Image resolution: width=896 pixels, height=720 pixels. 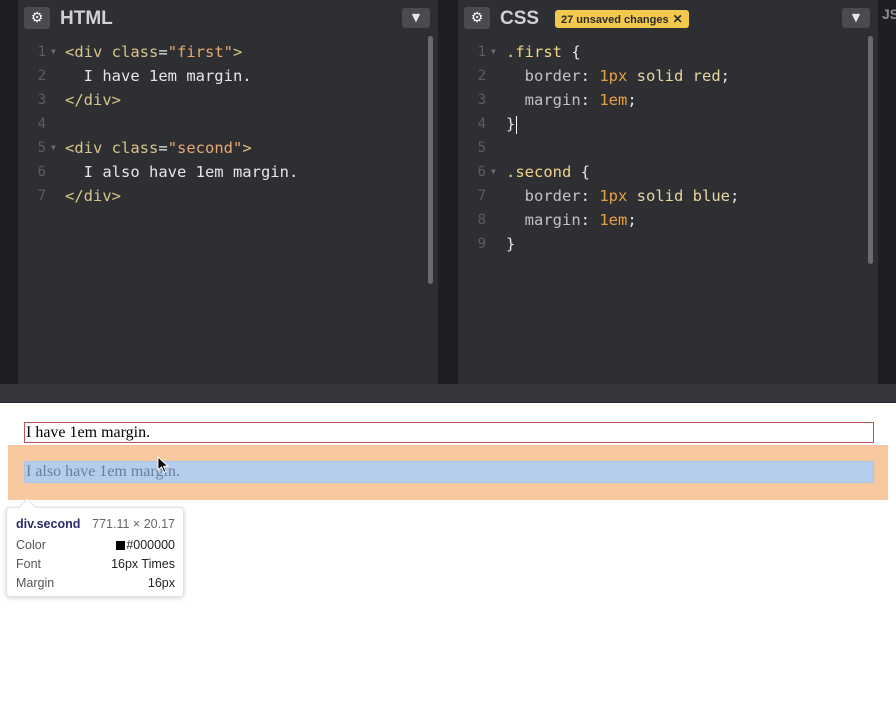 What do you see at coordinates (161, 583) in the screenshot?
I see `tooltip-value: 16px` at bounding box center [161, 583].